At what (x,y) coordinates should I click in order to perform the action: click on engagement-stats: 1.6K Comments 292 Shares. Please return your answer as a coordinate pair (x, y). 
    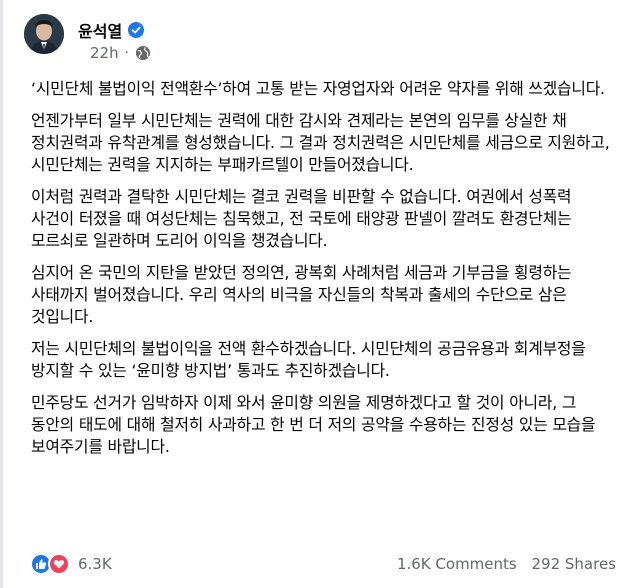
    Looking at the image, I should click on (501, 564).